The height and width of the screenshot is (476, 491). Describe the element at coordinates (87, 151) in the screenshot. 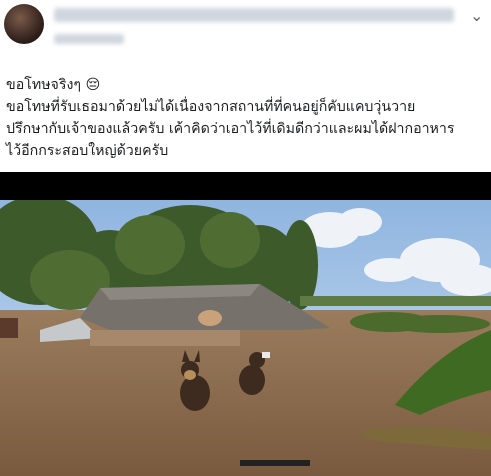

I see `post-line-4: ไว้อีกกระสอบใหญ่ด้วยครับ` at that location.